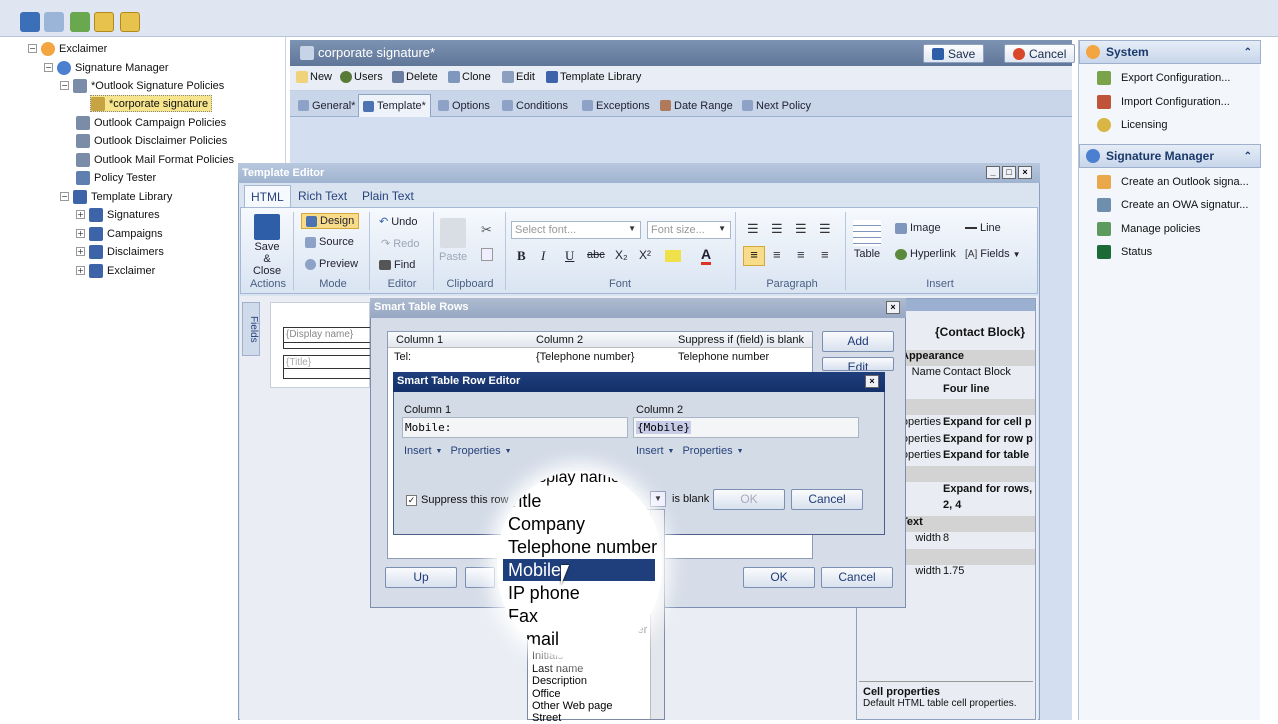 The image size is (1278, 724). I want to click on tab-options: Options, so click(464, 105).